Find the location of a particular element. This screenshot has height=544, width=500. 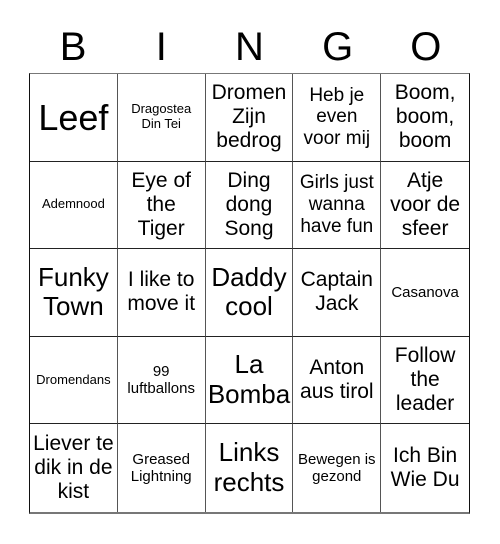

bingo-cell: Captain Jack is located at coordinates (337, 293).